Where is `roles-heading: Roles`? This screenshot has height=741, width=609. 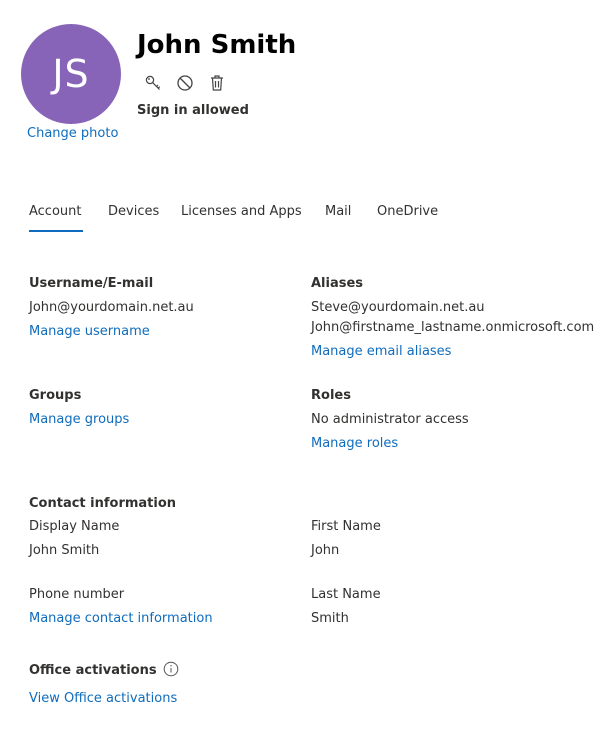 roles-heading: Roles is located at coordinates (331, 395).